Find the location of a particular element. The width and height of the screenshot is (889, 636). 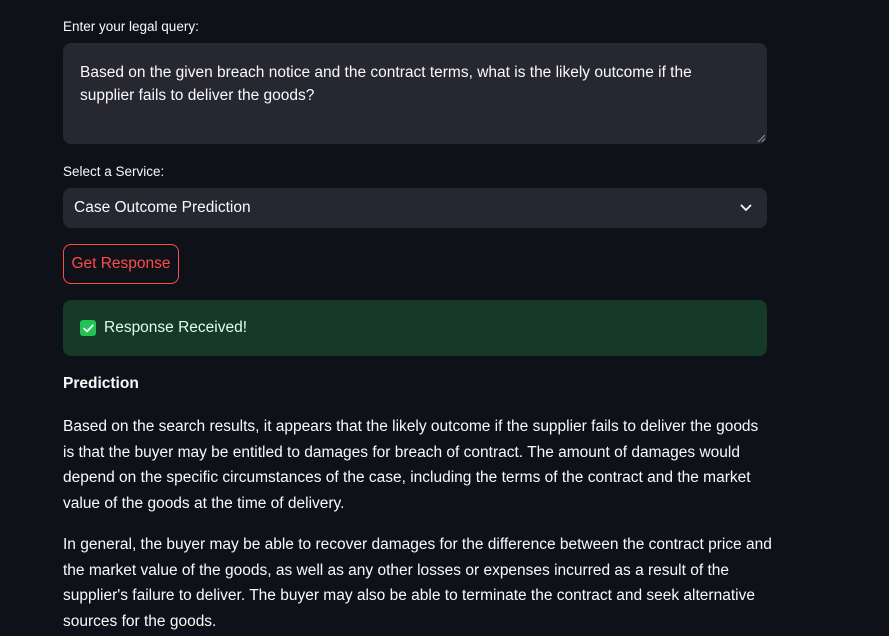

get-response-label: Get Response is located at coordinates (121, 263).